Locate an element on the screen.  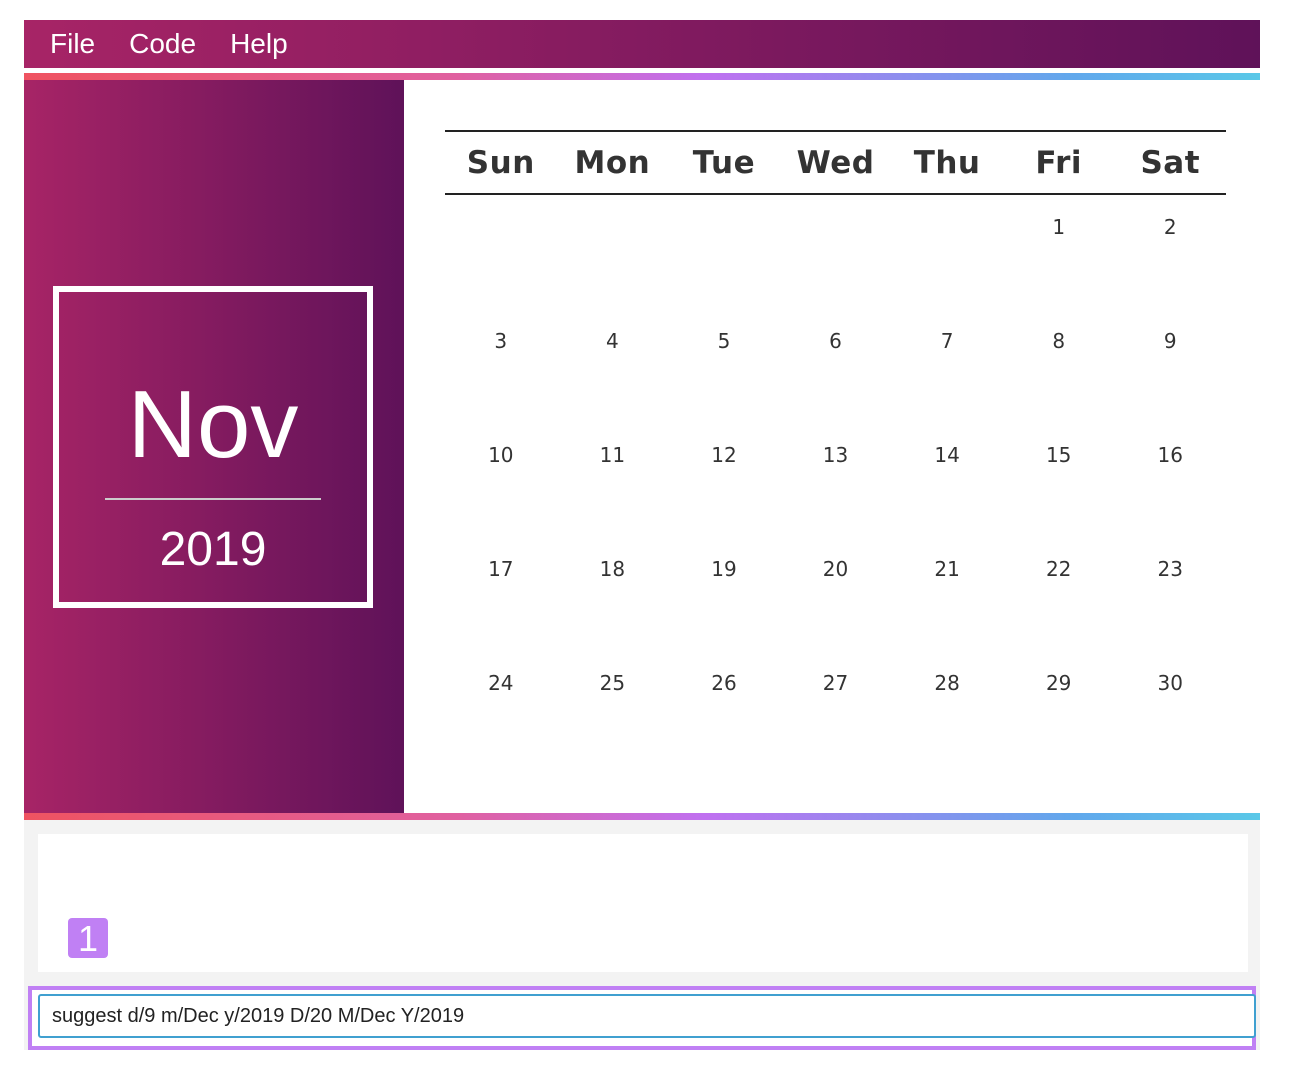
calendar-day: 8 is located at coordinates (1059, 366).